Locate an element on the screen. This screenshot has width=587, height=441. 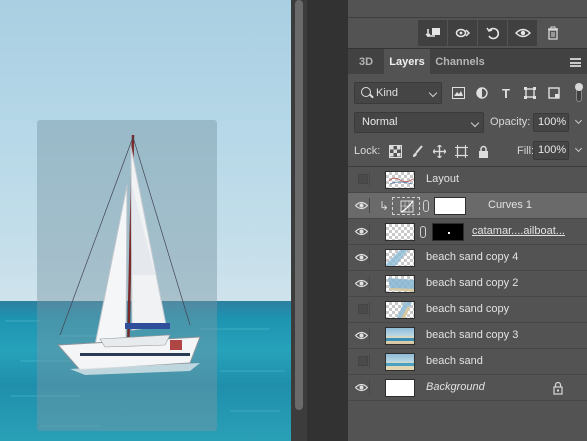
lock-artboard-icon is located at coordinates (461, 151).